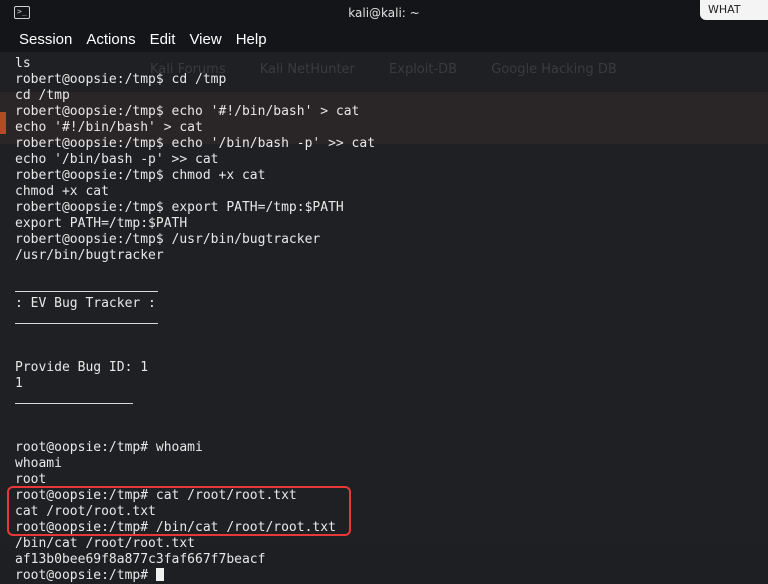 This screenshot has height=584, width=768. What do you see at coordinates (117, 159) in the screenshot?
I see `terminal-line: echo '/bin/bash -p' >> cat` at bounding box center [117, 159].